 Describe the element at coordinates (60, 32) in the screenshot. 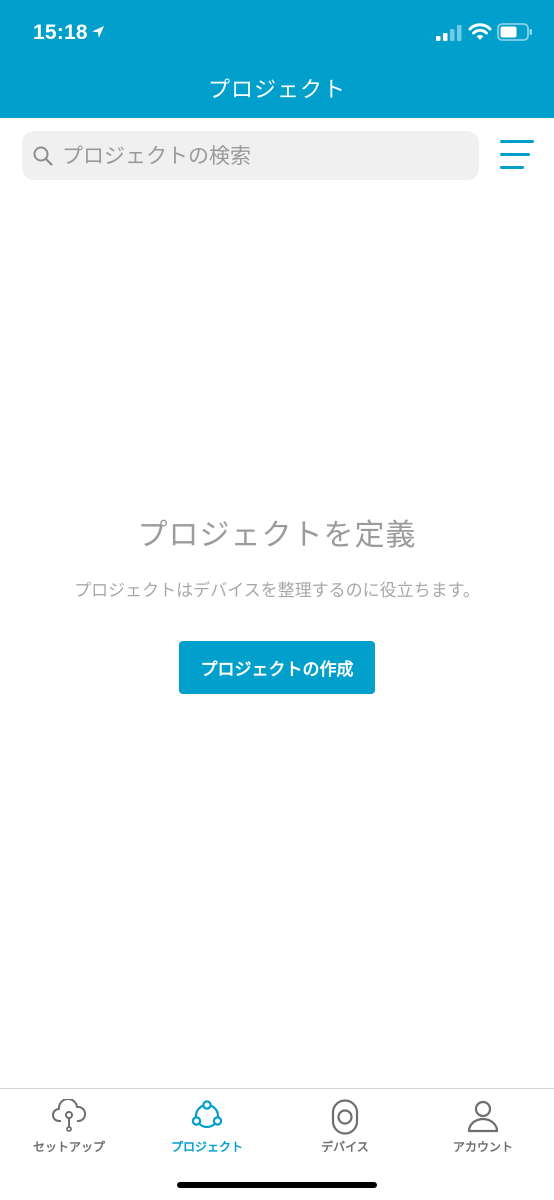

I see `status-time: 15:18` at that location.